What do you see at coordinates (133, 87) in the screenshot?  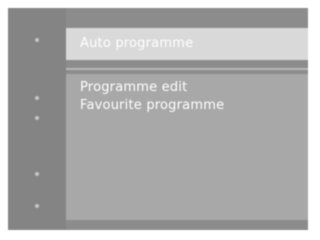 I see `menu-item-programme-edit: Programme edit` at bounding box center [133, 87].